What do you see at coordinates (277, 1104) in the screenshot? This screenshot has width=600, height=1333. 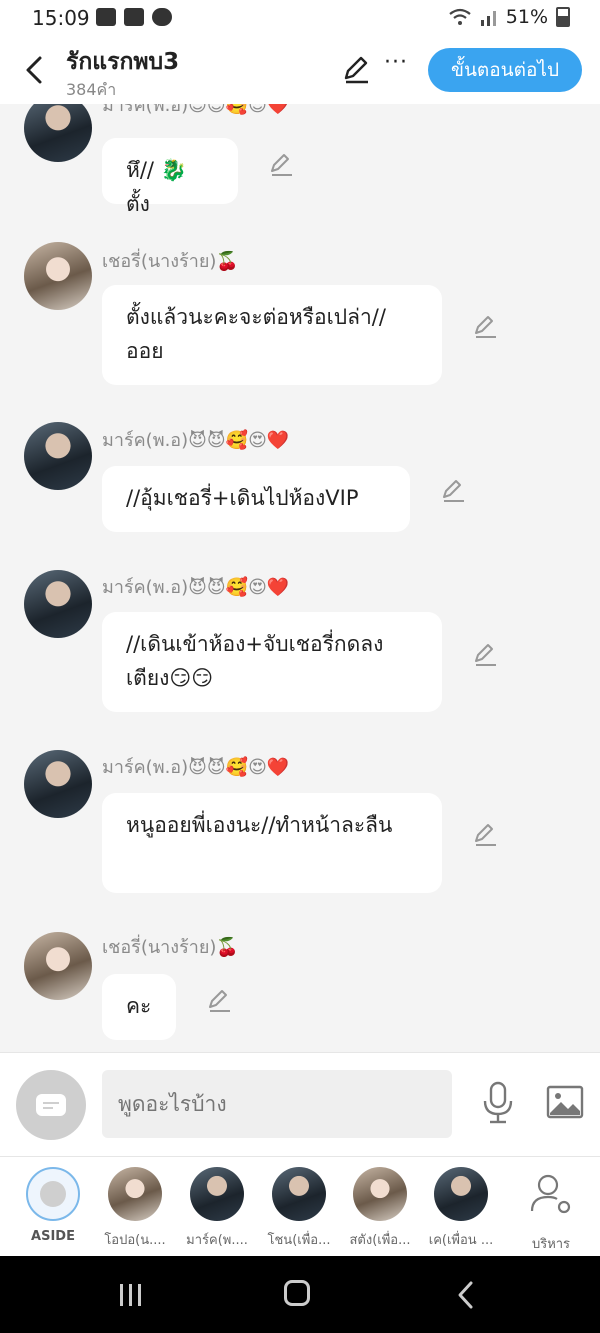 I see `message-input` at bounding box center [277, 1104].